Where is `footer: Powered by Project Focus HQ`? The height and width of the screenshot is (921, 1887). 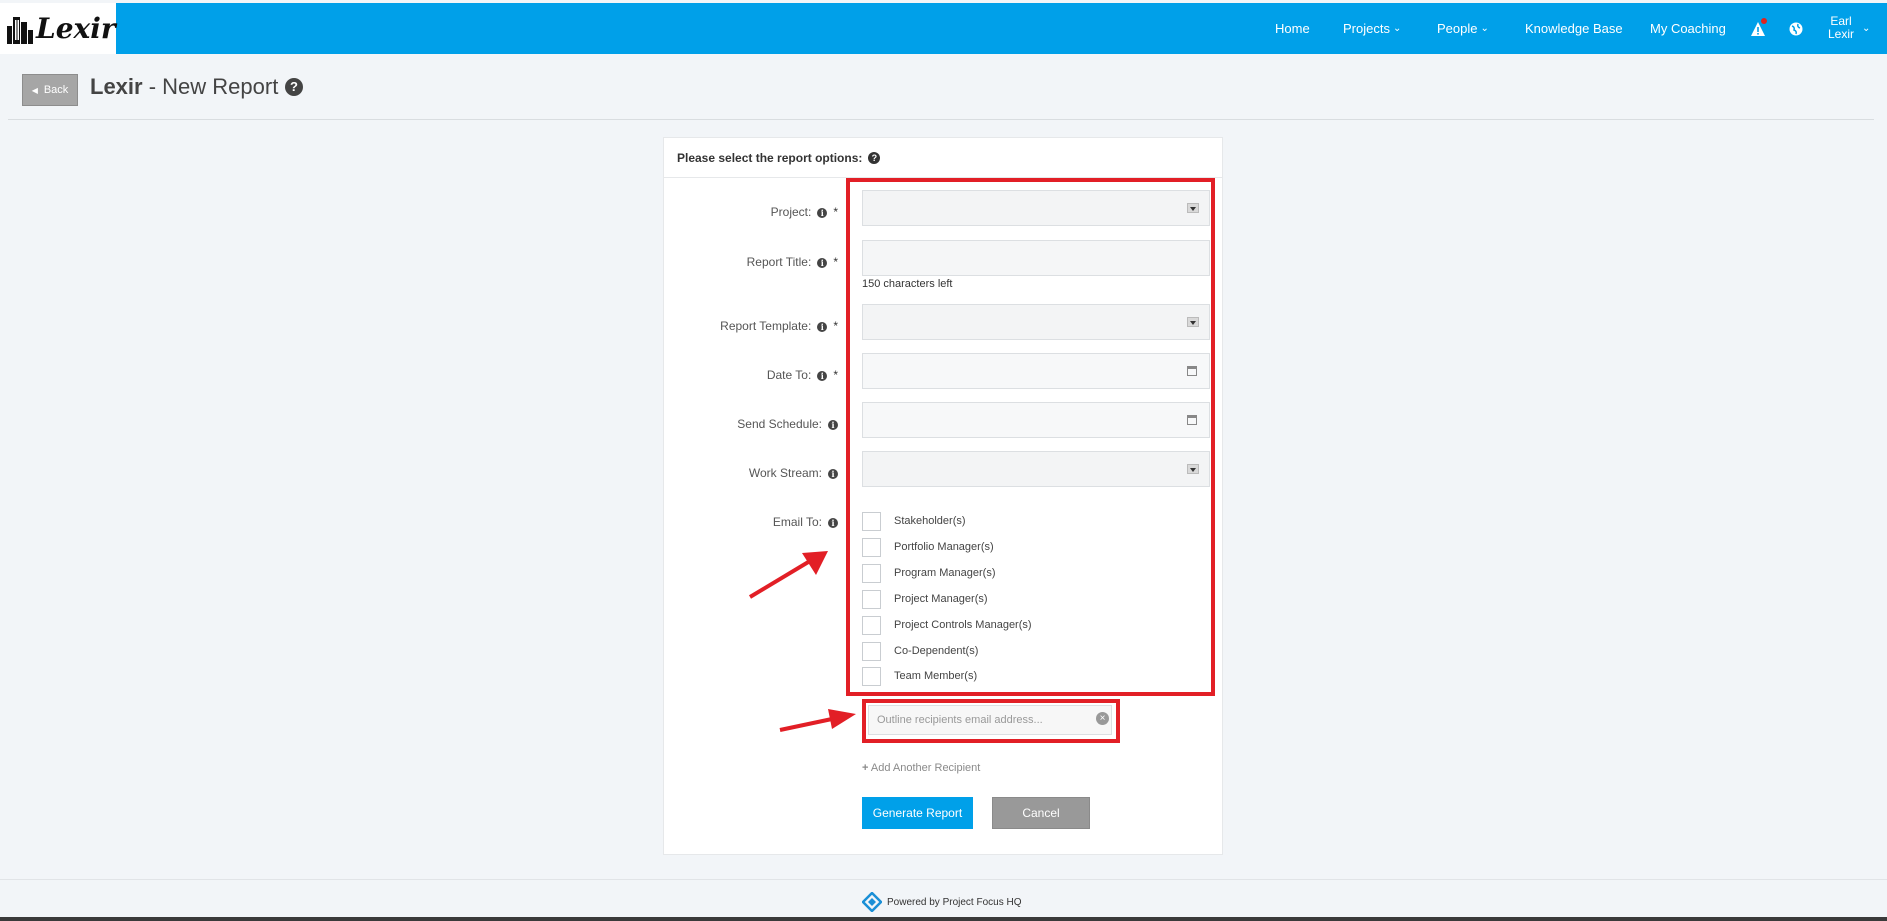 footer: Powered by Project Focus HQ is located at coordinates (942, 902).